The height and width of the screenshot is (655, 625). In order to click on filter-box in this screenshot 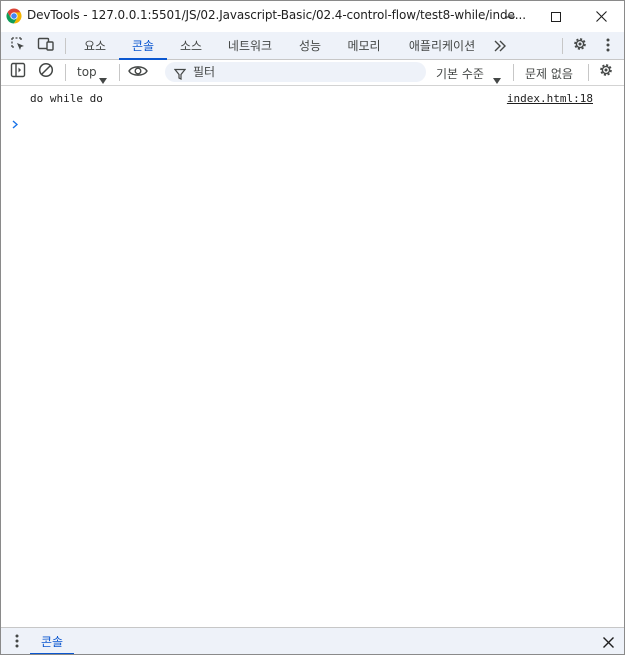, I will do `click(295, 72)`.